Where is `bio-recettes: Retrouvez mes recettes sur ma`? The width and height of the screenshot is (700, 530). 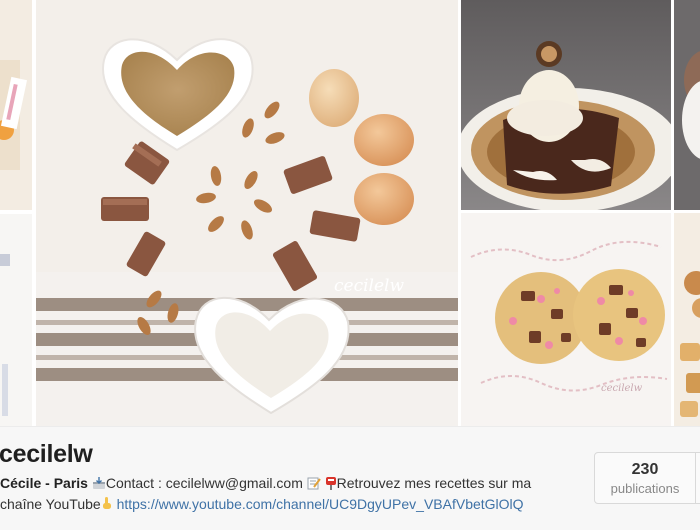 bio-recettes: Retrouvez mes recettes sur ma is located at coordinates (434, 483).